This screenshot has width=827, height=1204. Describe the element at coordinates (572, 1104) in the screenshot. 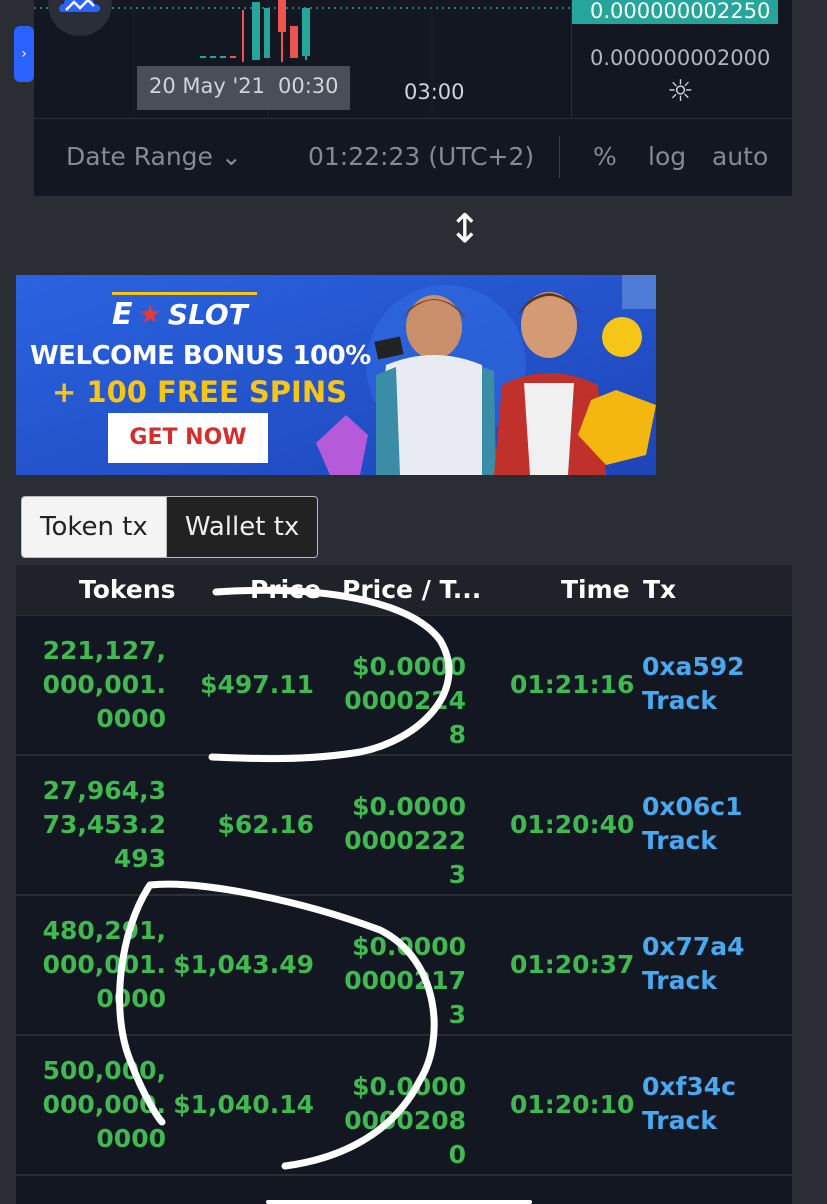

I see `row-time: 01:20:10` at that location.